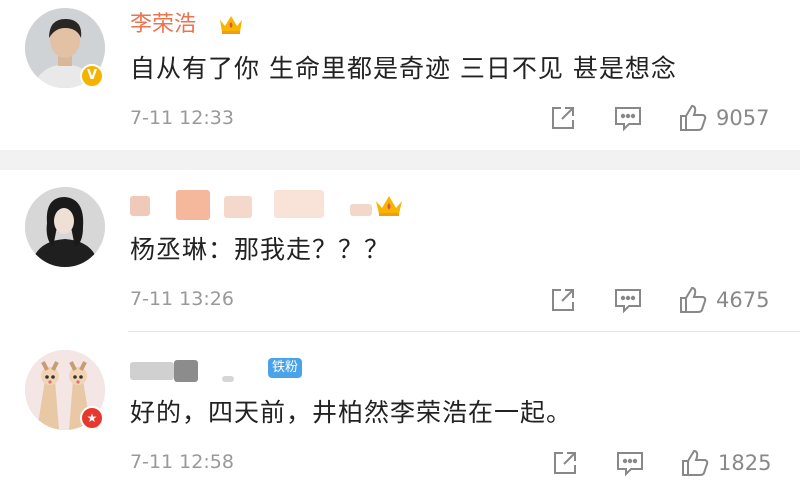  Describe the element at coordinates (403, 68) in the screenshot. I see `comment-text: 自从有了你 生命里都是奇迹 三日不见 甚是想念` at that location.